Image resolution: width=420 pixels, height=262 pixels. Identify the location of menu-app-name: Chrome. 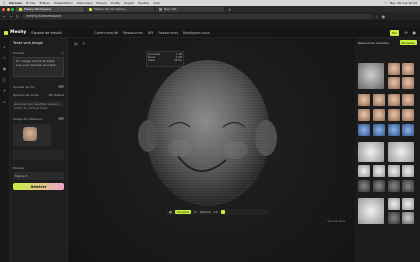
(15, 3).